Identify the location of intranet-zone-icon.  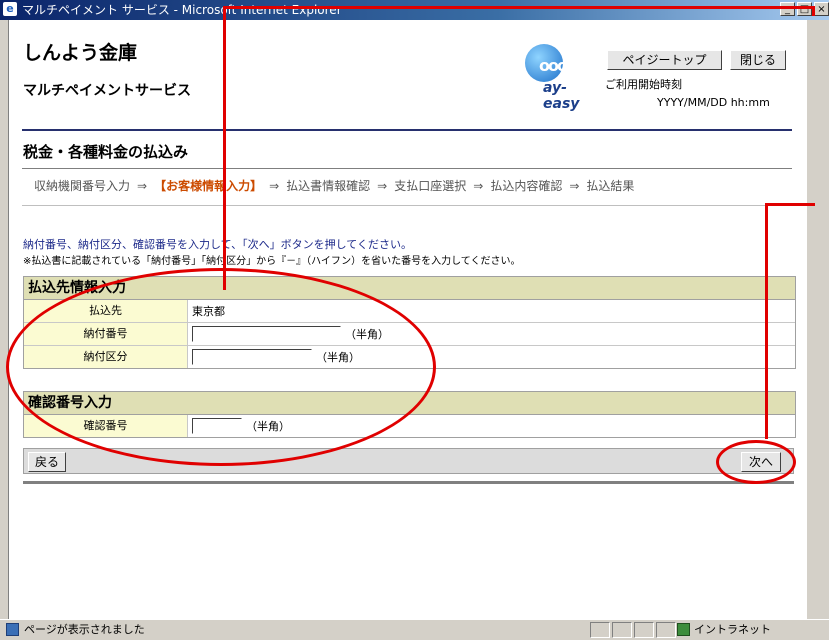
(683, 629).